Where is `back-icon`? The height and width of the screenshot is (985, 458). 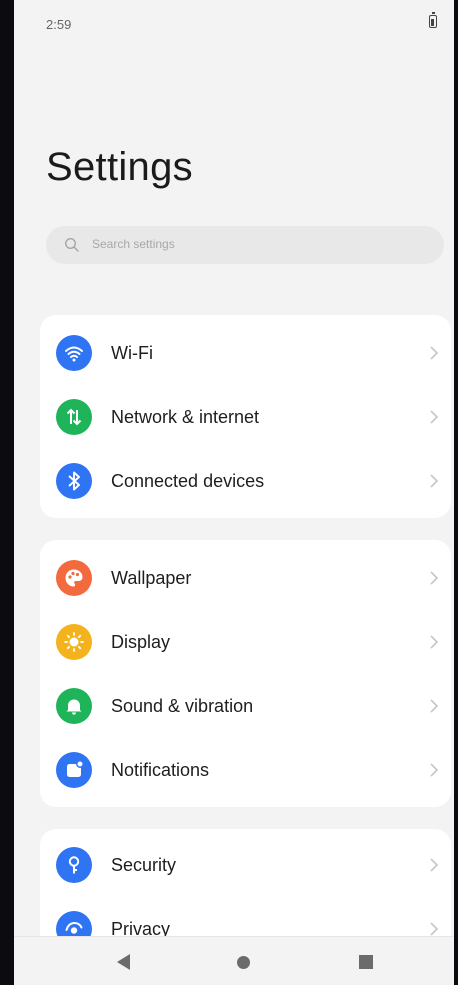
back-icon is located at coordinates (123, 962).